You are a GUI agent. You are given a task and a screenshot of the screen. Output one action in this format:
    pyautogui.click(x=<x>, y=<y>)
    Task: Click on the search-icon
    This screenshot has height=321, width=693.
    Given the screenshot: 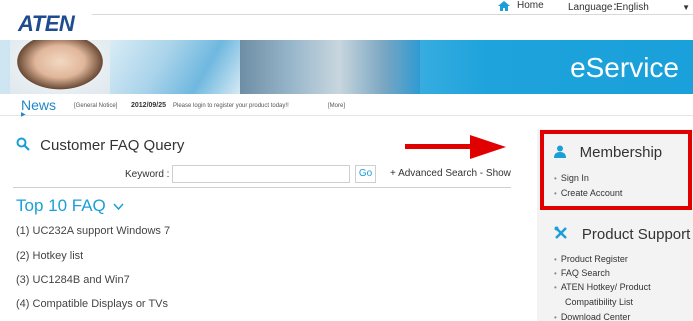 What is the action you would take?
    pyautogui.click(x=25, y=145)
    